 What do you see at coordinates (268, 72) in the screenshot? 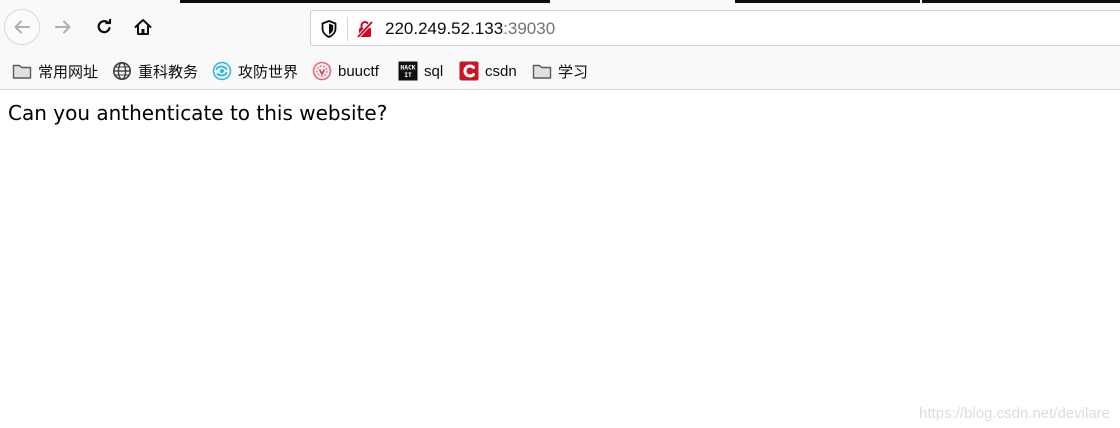
I see `bookmark-label: 攻防世界` at bounding box center [268, 72].